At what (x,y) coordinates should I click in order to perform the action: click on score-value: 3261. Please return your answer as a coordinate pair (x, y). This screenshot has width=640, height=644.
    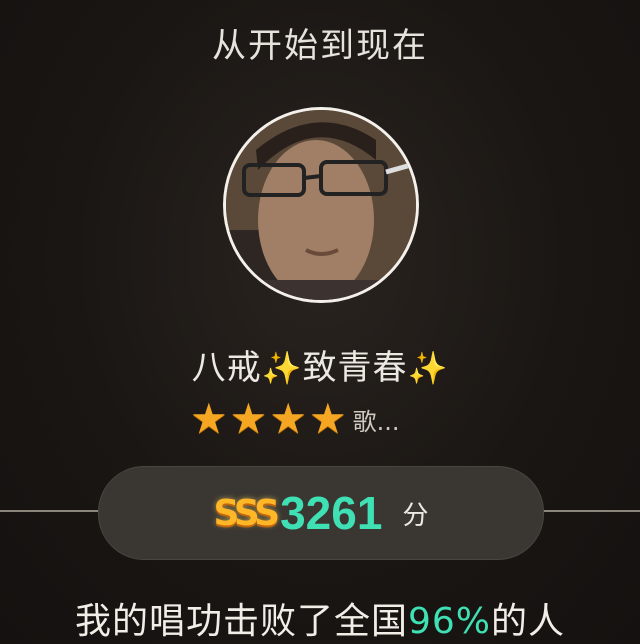
    Looking at the image, I should click on (331, 513).